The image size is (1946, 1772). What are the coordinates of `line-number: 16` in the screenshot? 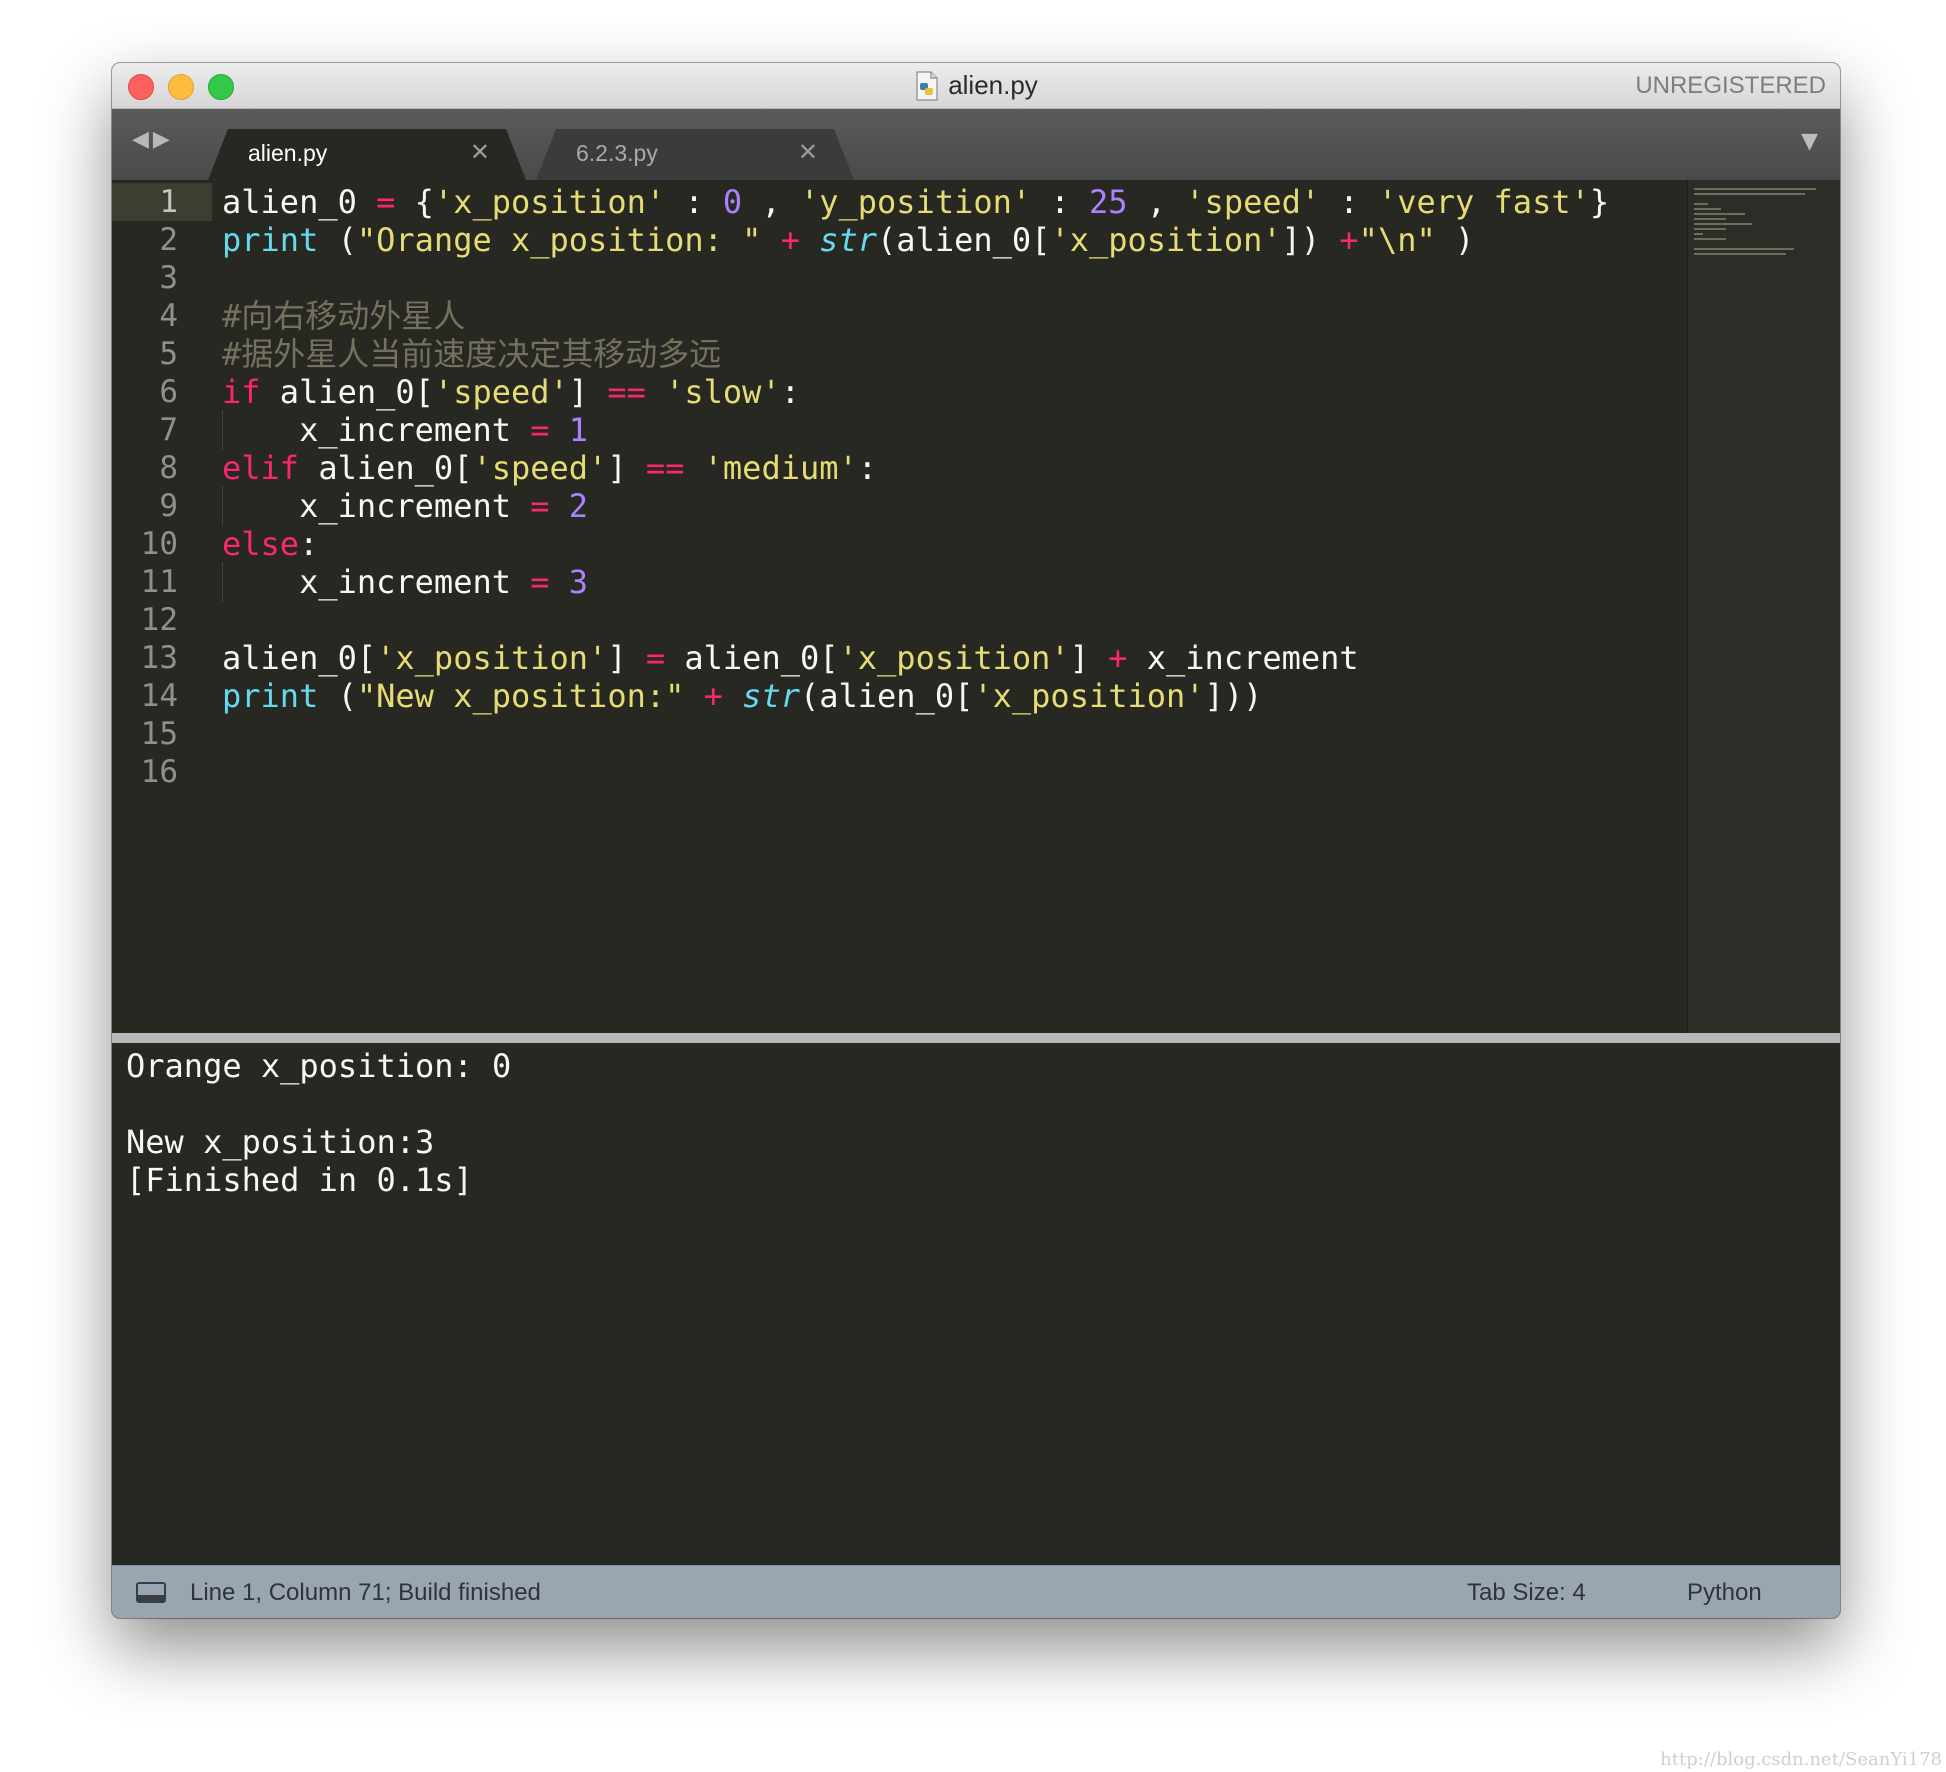 It's located at (145, 772).